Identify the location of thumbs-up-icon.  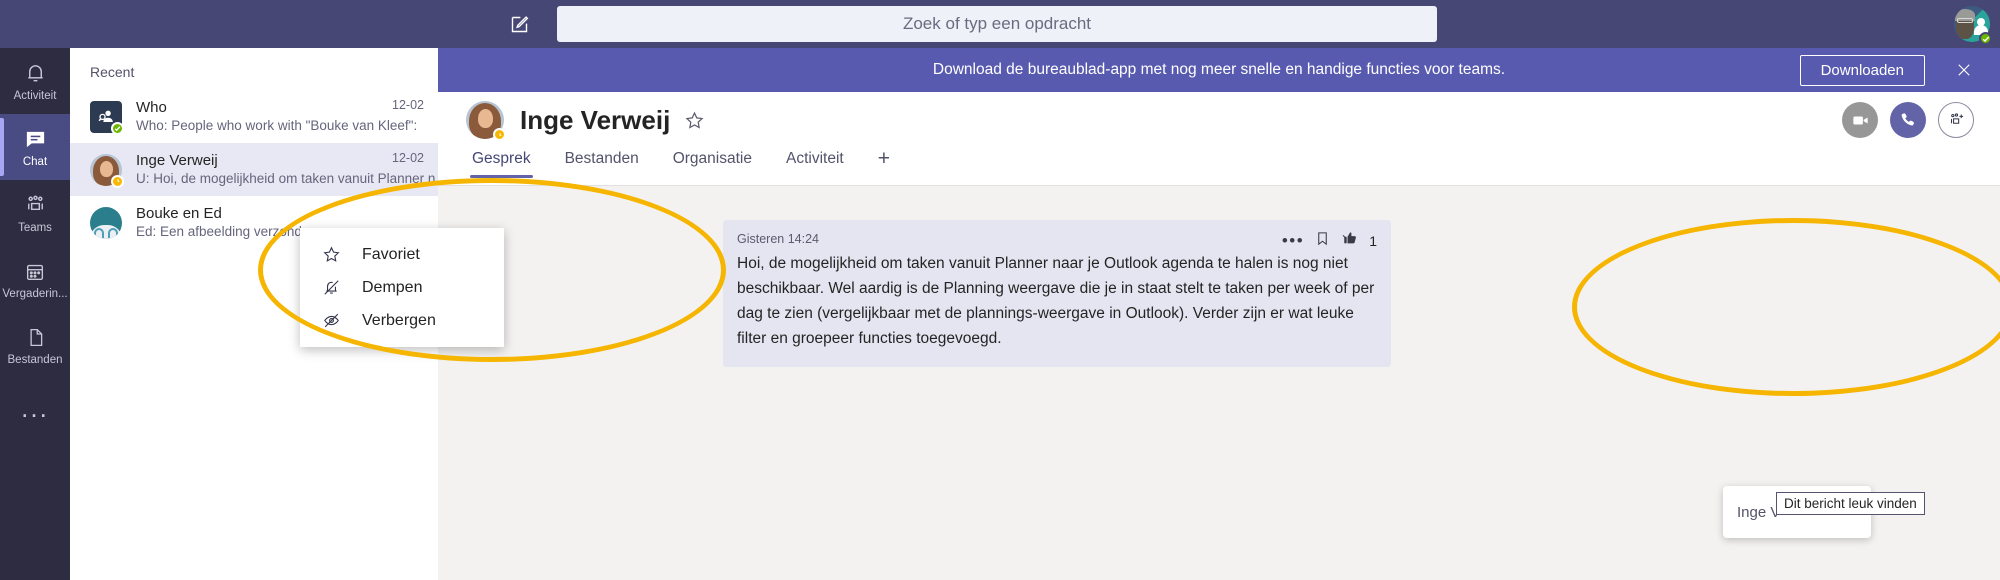
(1349, 241).